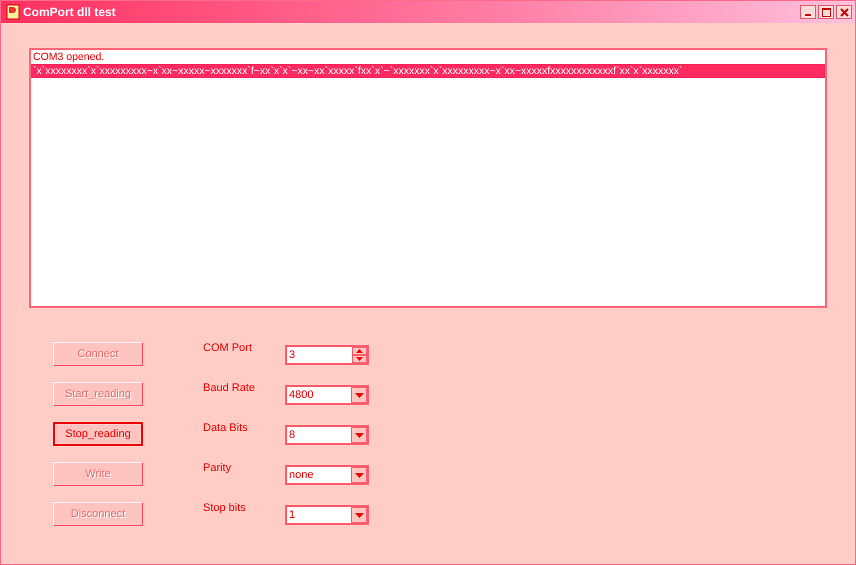 Image resolution: width=856 pixels, height=565 pixels. Describe the element at coordinates (69, 12) in the screenshot. I see `window-title: ComPort dll test` at that location.